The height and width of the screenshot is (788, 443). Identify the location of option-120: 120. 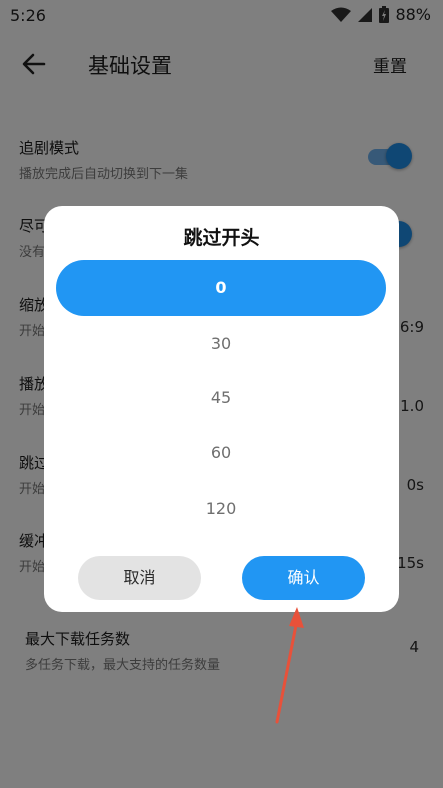
(221, 509).